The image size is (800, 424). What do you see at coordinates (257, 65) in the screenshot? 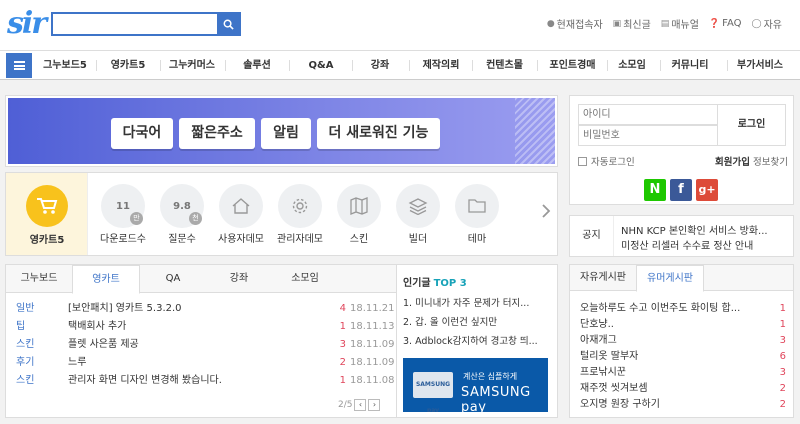
I see `nav-item: 솔루션` at bounding box center [257, 65].